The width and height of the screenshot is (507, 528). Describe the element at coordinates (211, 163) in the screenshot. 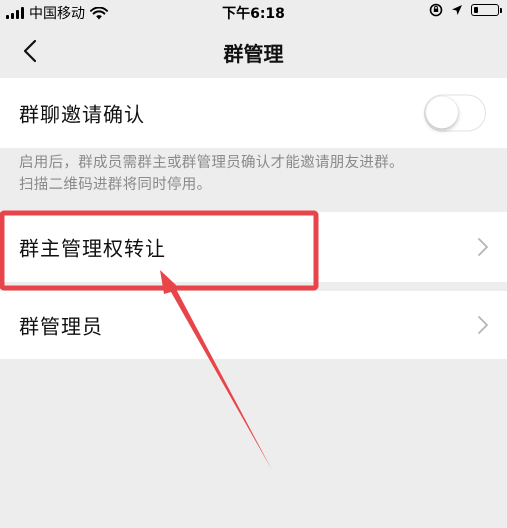

I see `hint-line-1: 启用后，群成员需群主或群管理员确认才能邀请朋友进群。` at that location.